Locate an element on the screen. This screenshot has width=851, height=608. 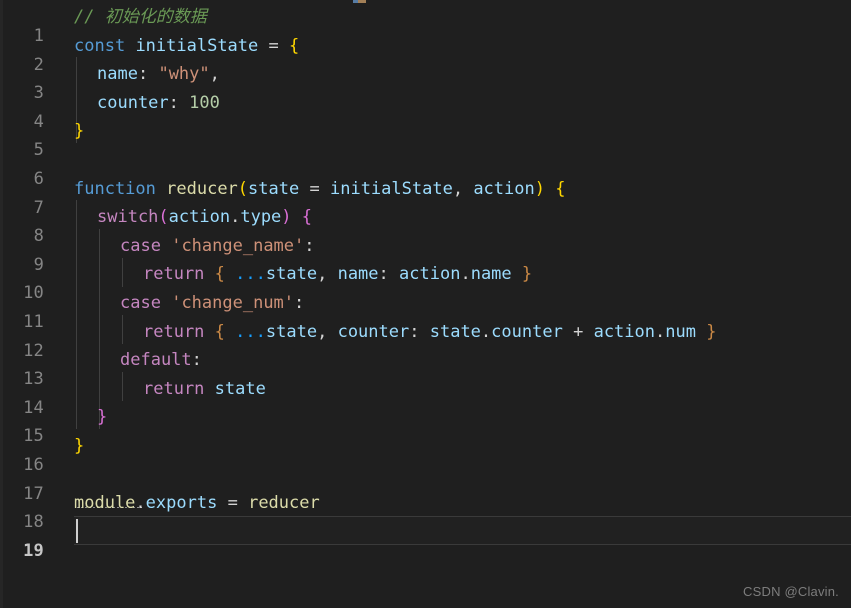
code-line: 17 is located at coordinates (425, 482).